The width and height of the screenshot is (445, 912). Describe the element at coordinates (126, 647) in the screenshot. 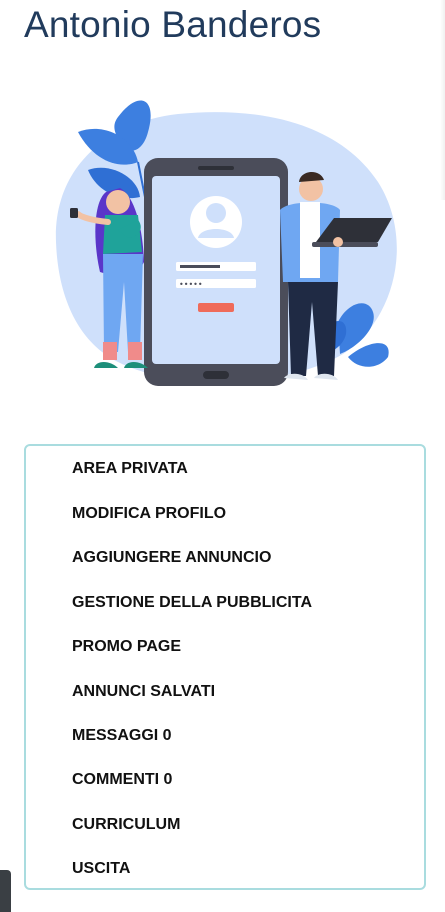

I see `menu-item-promo-page: PROMO PAGE` at that location.